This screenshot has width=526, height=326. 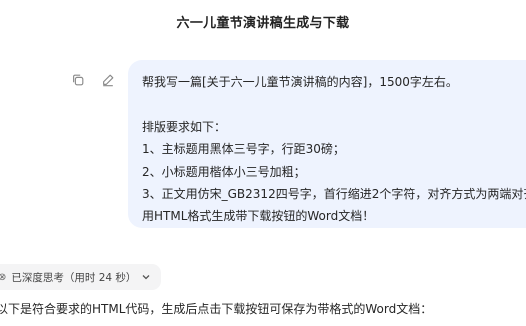 What do you see at coordinates (108, 80) in the screenshot?
I see `edit-icon` at bounding box center [108, 80].